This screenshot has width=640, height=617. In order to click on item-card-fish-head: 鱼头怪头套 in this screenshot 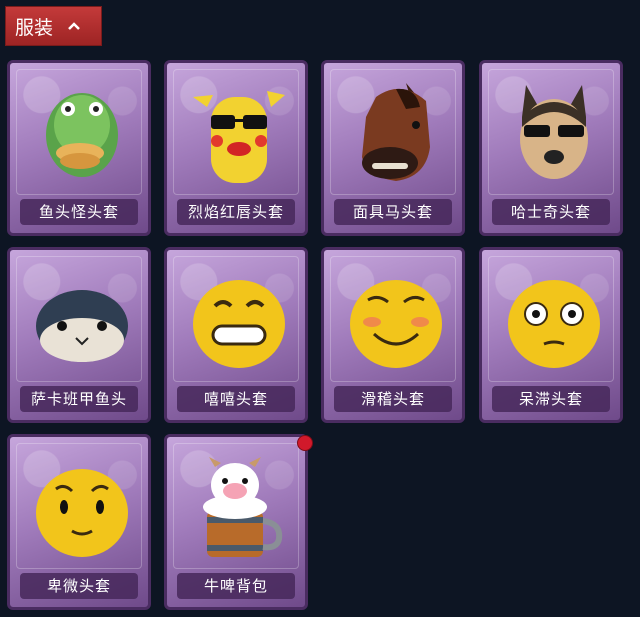, I will do `click(79, 148)`.